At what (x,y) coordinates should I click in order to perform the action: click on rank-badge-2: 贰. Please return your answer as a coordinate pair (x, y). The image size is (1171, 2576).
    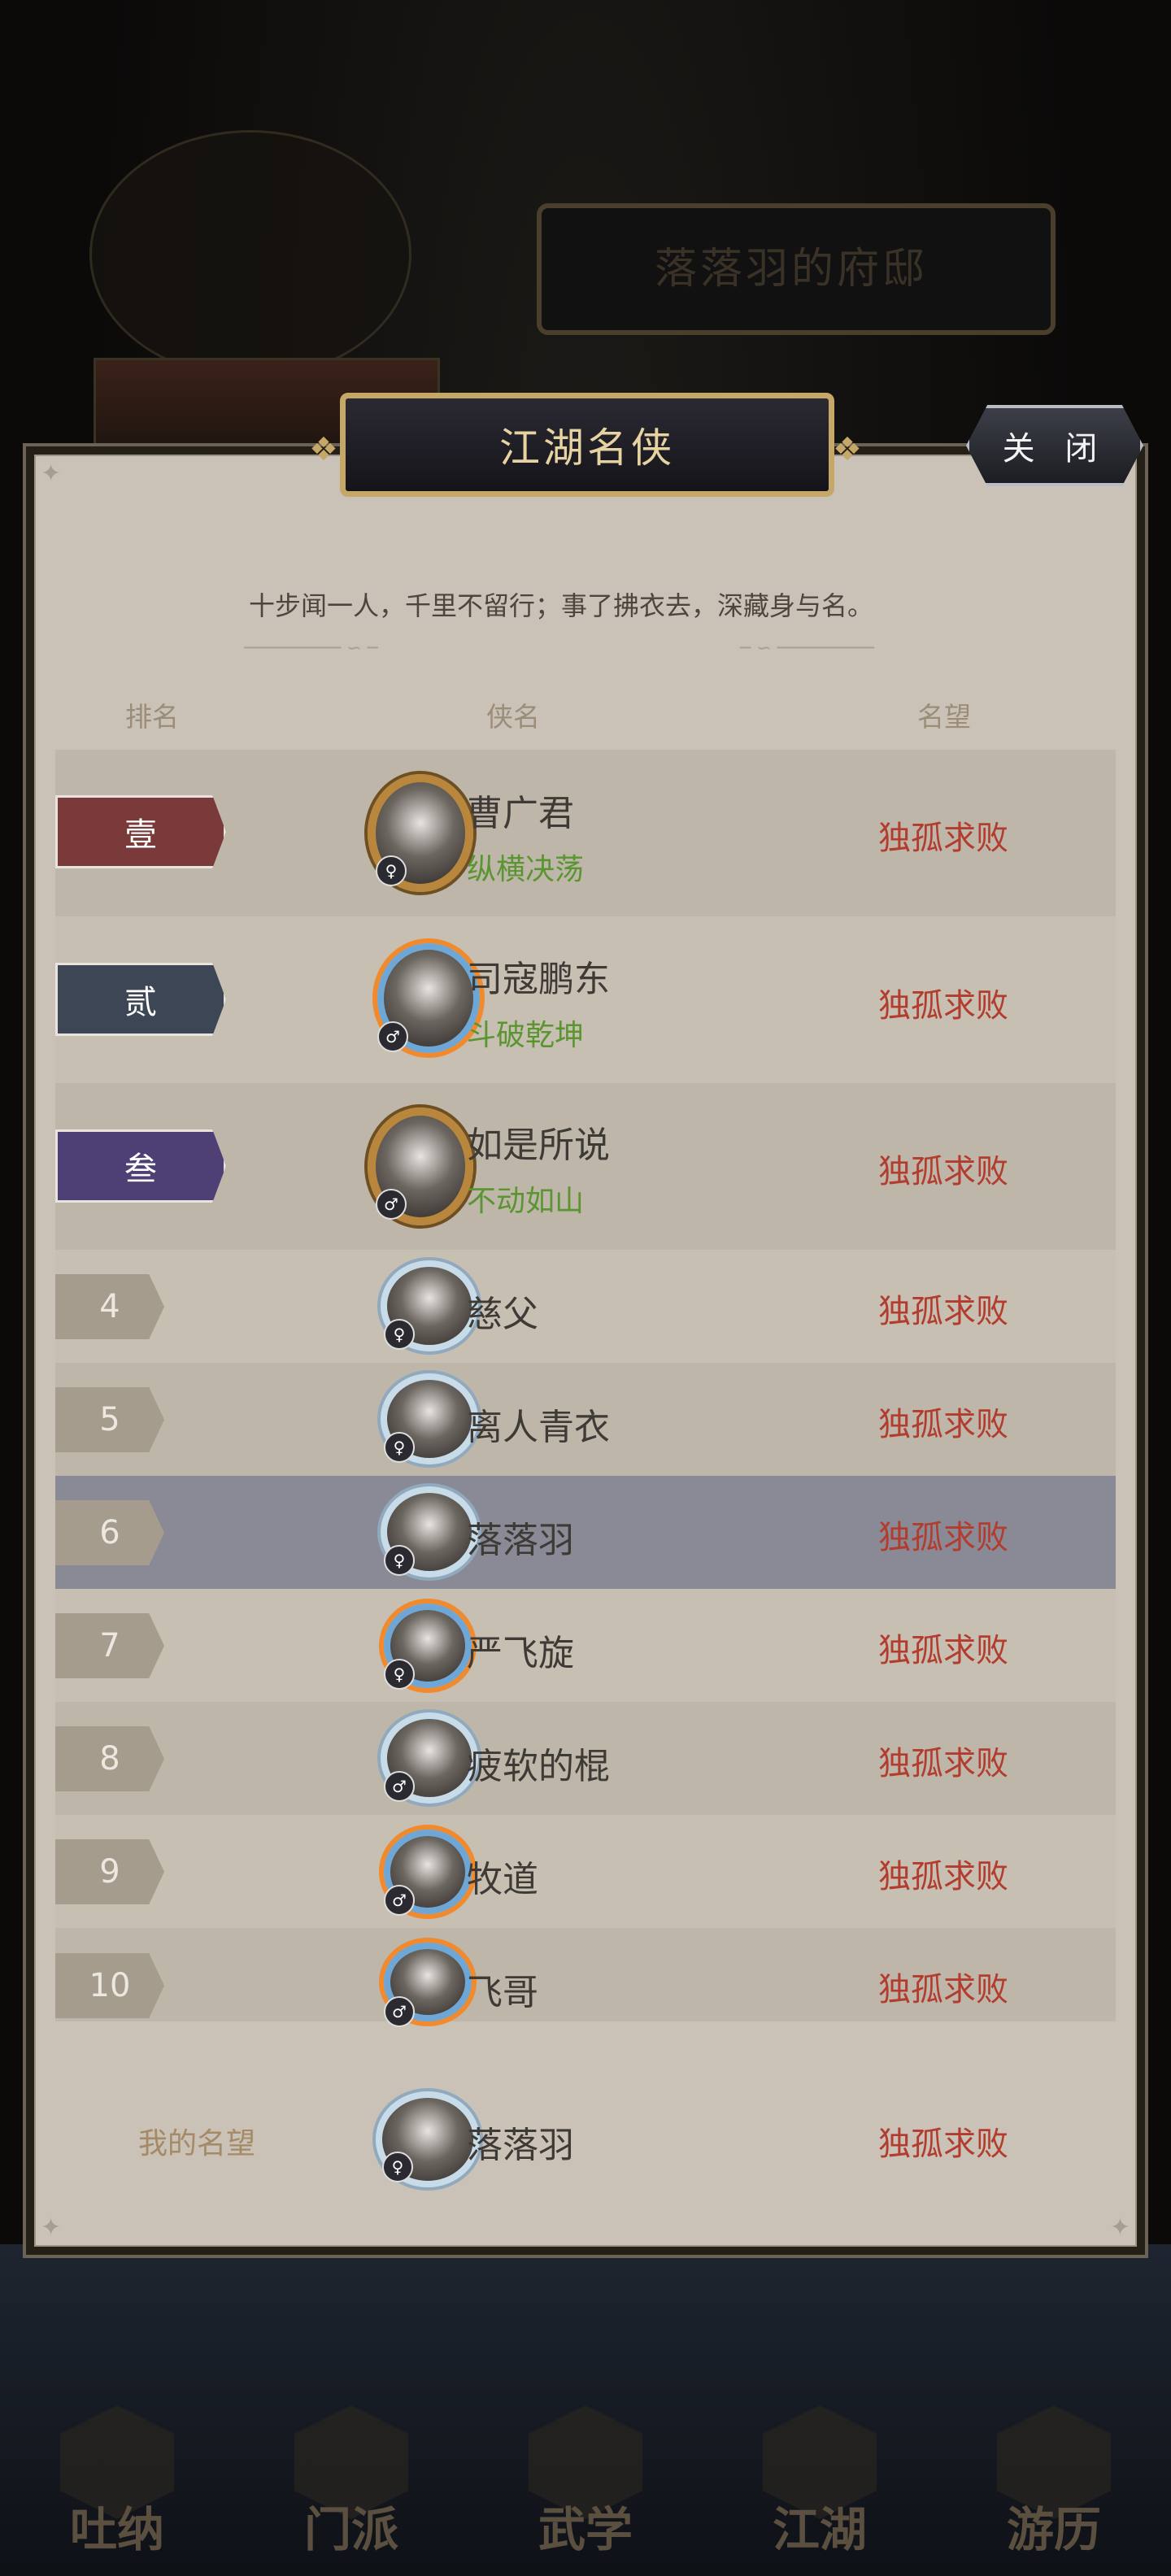
    Looking at the image, I should click on (140, 1000).